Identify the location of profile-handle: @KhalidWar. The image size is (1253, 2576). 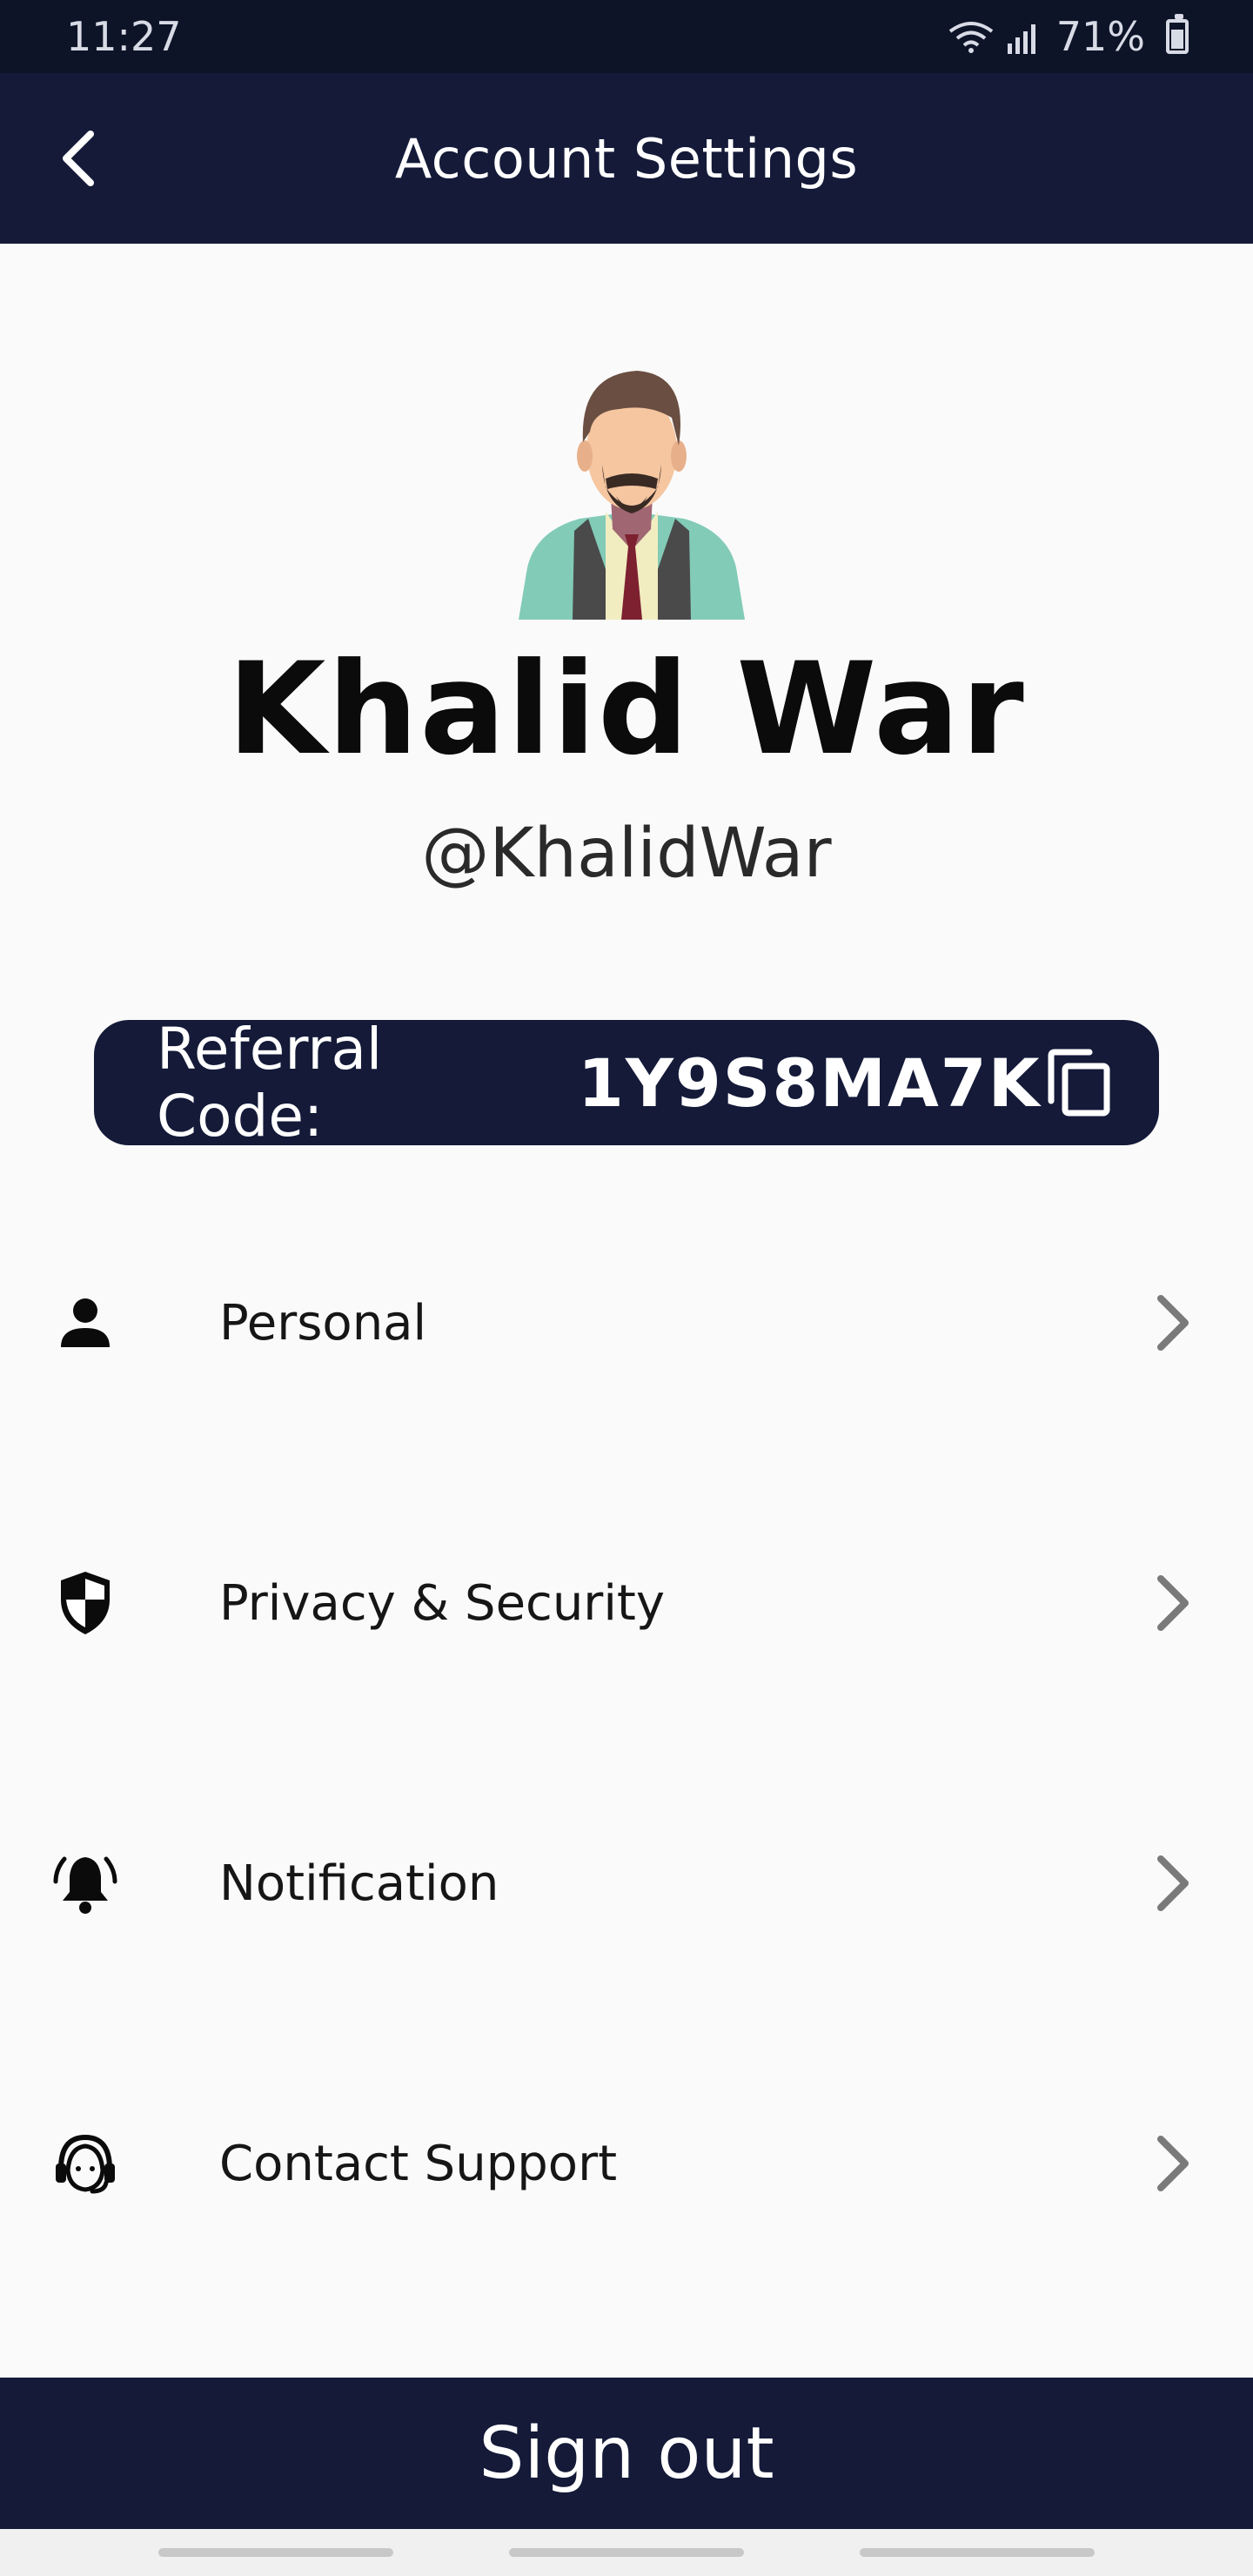
(626, 854).